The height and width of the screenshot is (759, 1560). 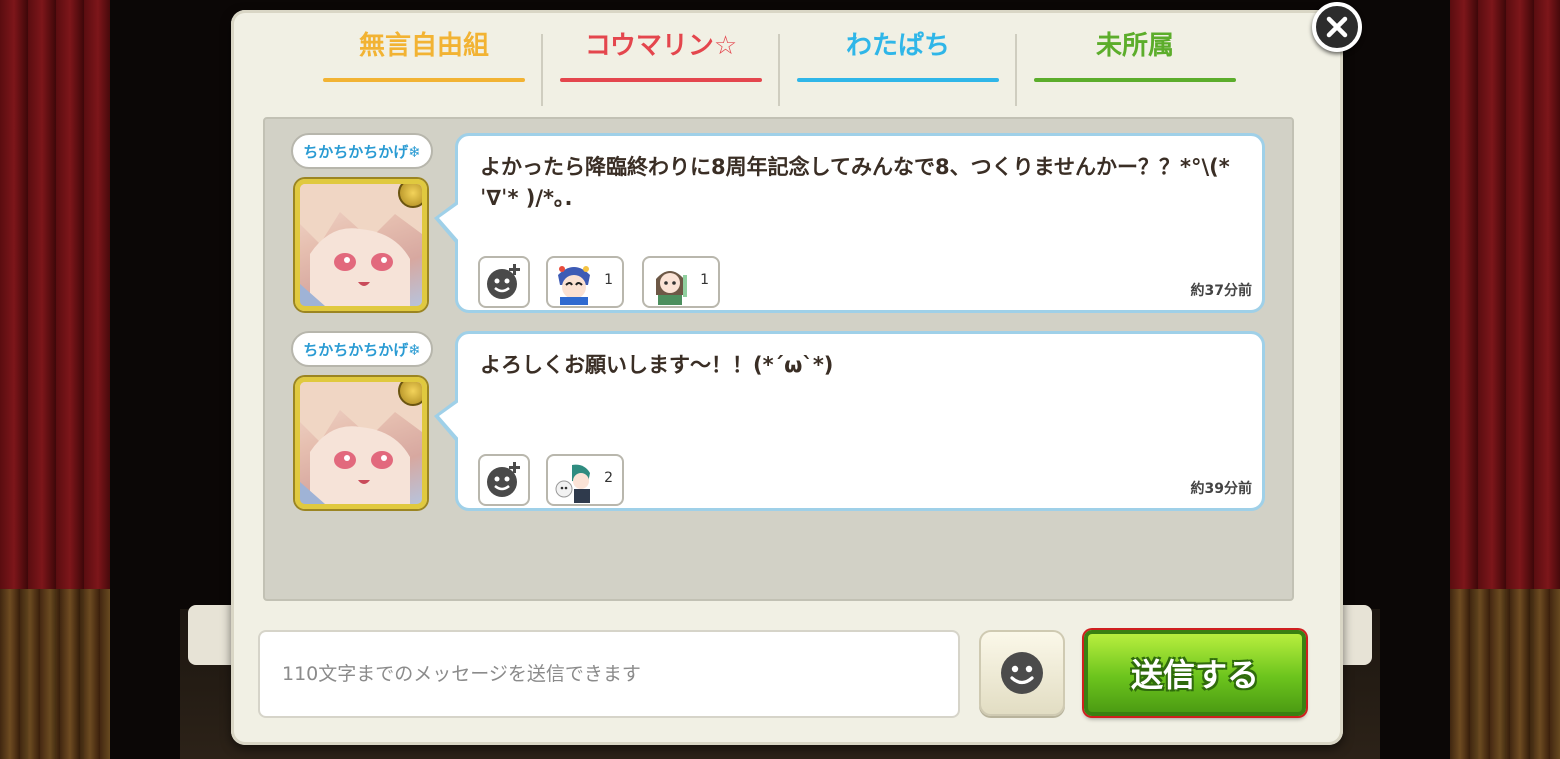 What do you see at coordinates (661, 46) in the screenshot?
I see `tab-label: コウマリン☆` at bounding box center [661, 46].